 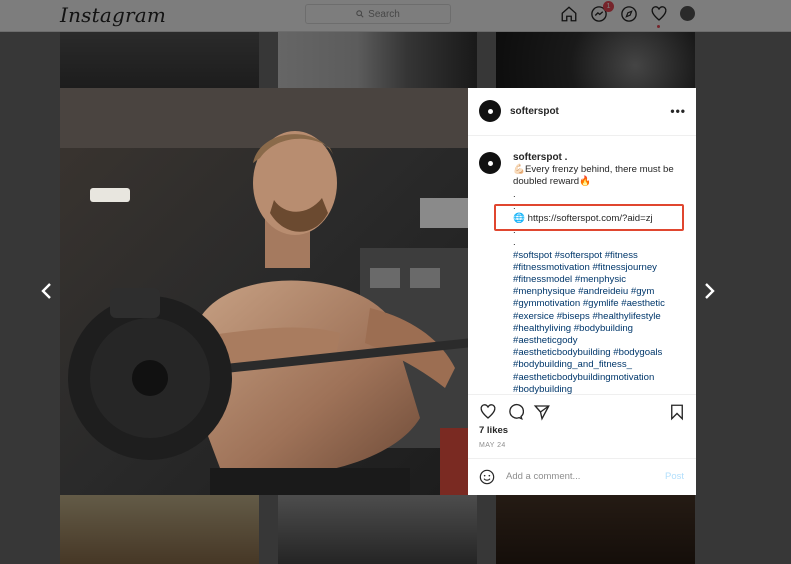 What do you see at coordinates (552, 182) in the screenshot?
I see `caption-line: doubled reward🔥` at bounding box center [552, 182].